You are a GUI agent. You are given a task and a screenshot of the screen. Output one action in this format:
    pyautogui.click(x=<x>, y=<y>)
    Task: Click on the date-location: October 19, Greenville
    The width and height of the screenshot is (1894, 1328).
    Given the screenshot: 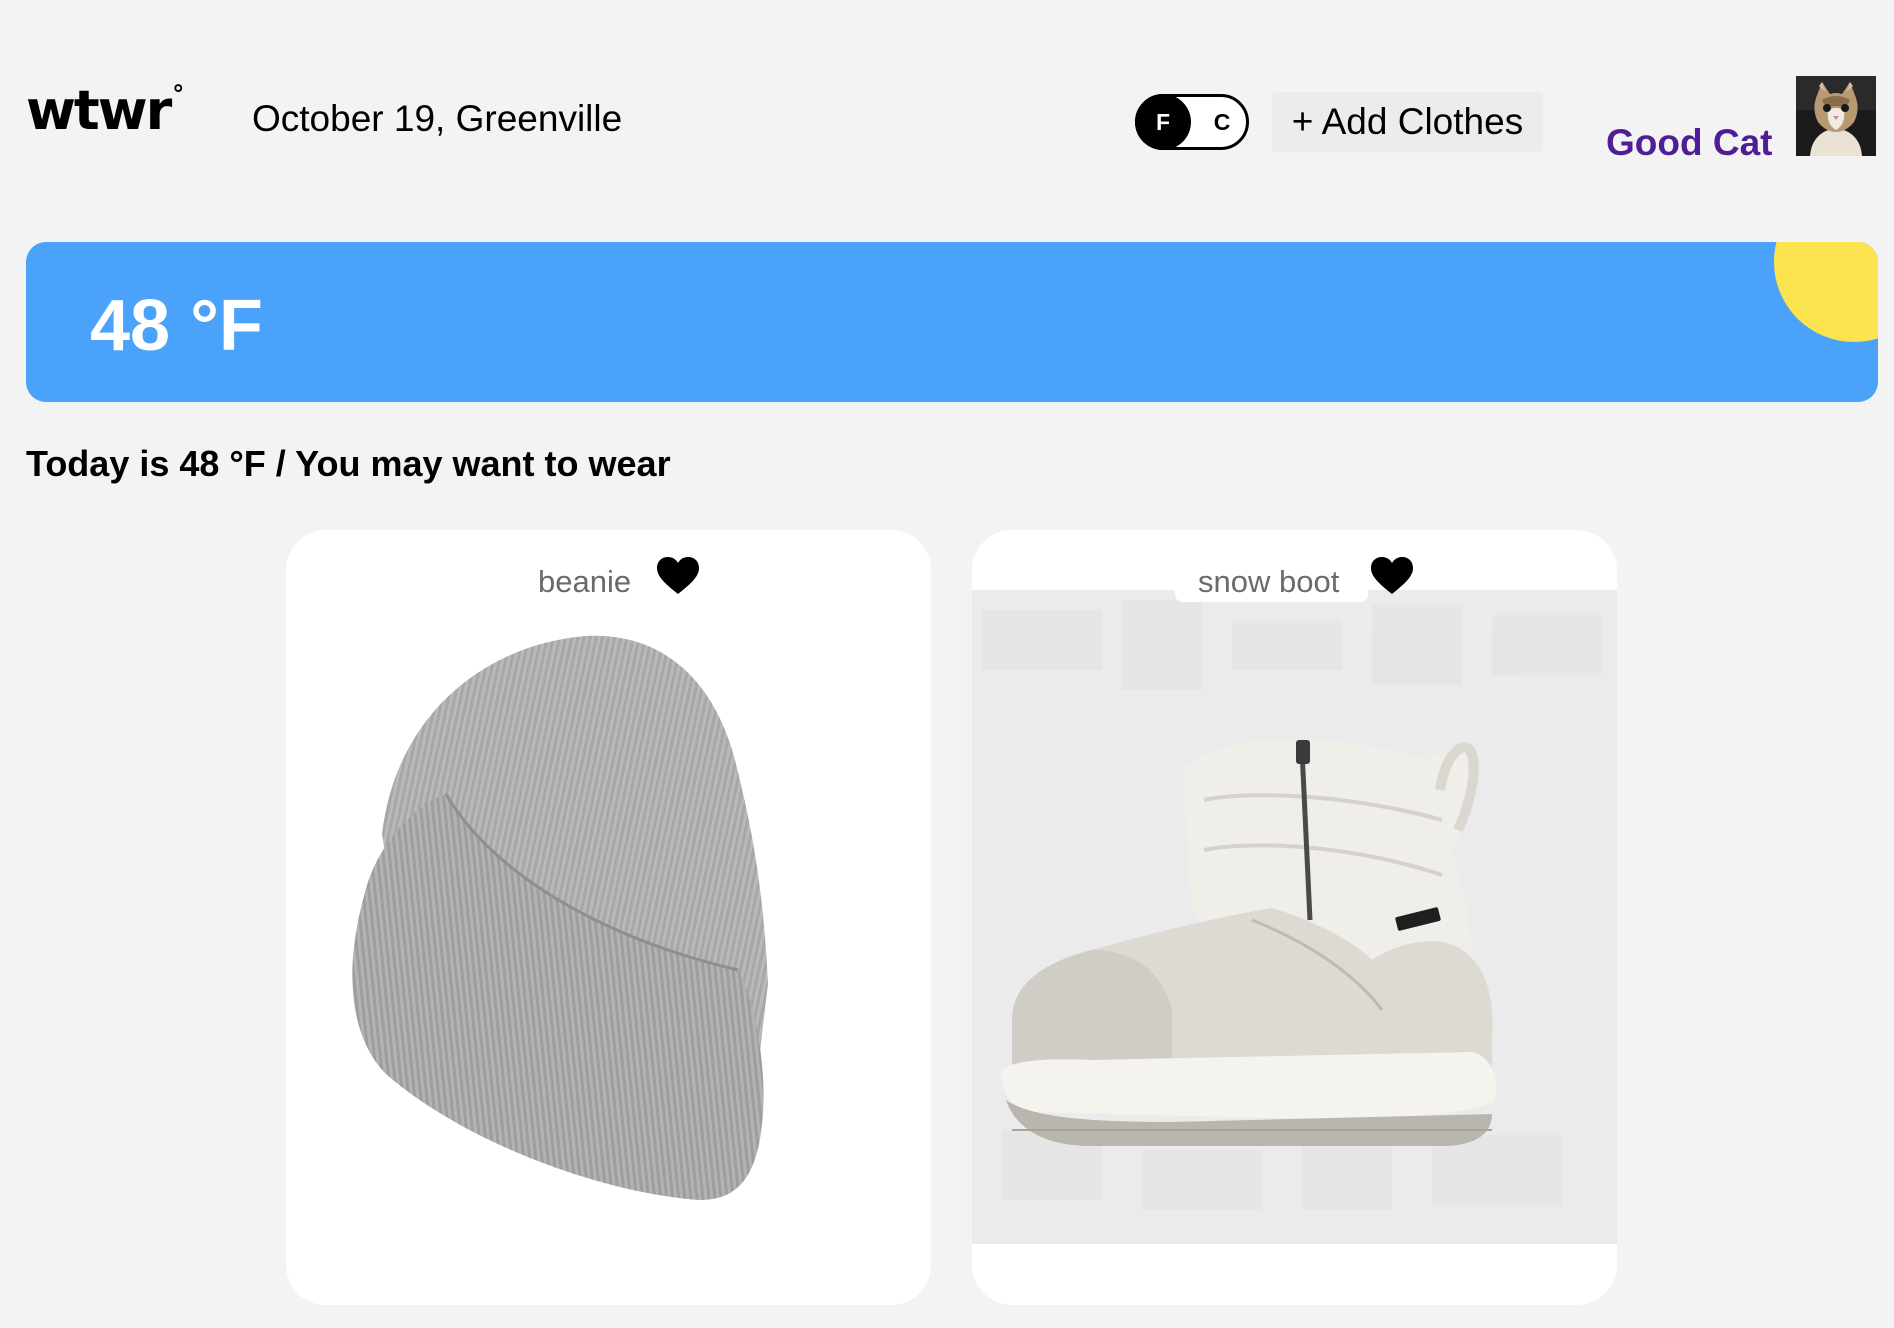 What is the action you would take?
    pyautogui.click(x=437, y=118)
    